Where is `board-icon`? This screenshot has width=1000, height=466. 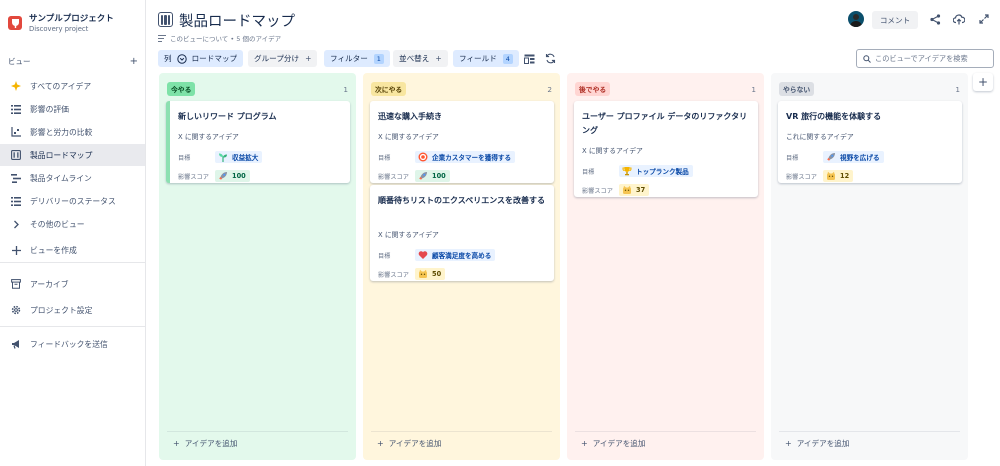
board-icon is located at coordinates (165, 19).